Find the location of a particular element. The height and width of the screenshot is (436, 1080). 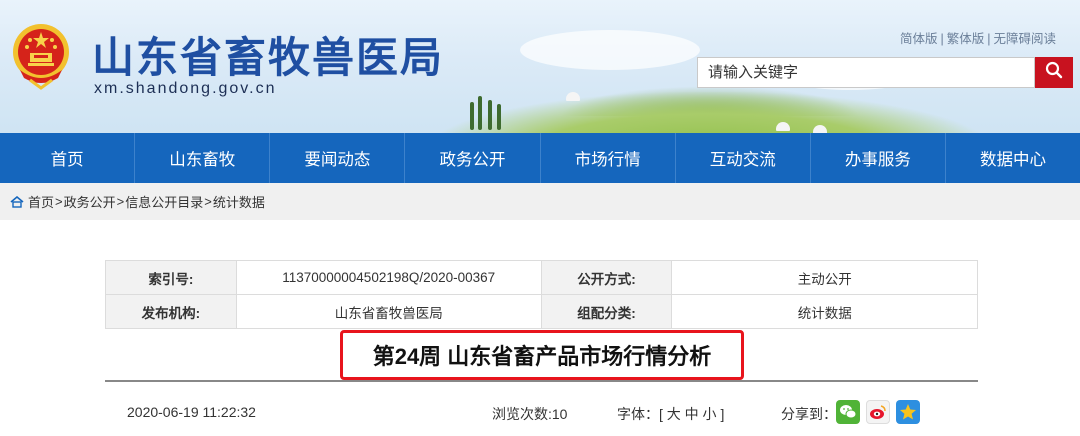

main-nav: 首页 山东畜牧 要闻动态 政务公开 市场行情 互动交流 办事服务 数据中心 is located at coordinates (540, 158).